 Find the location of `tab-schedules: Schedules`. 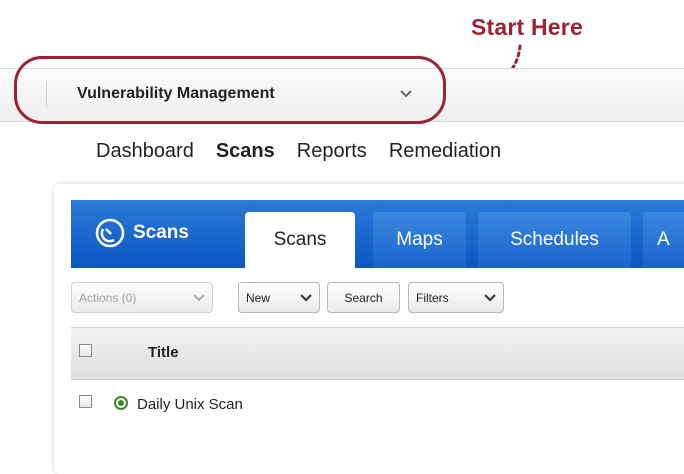

tab-schedules: Schedules is located at coordinates (554, 240).